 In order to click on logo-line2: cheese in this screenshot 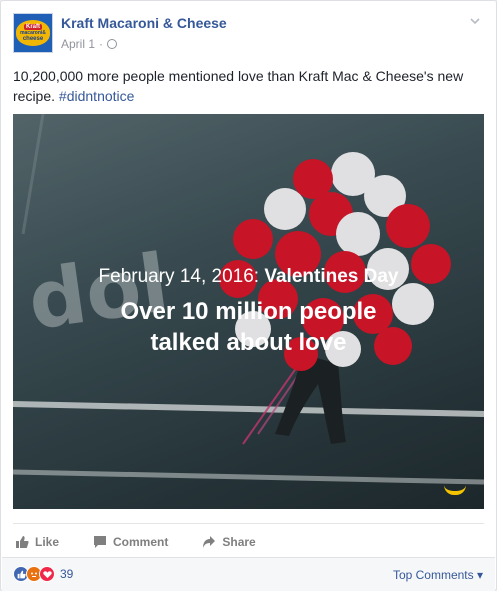, I will do `click(33, 39)`.